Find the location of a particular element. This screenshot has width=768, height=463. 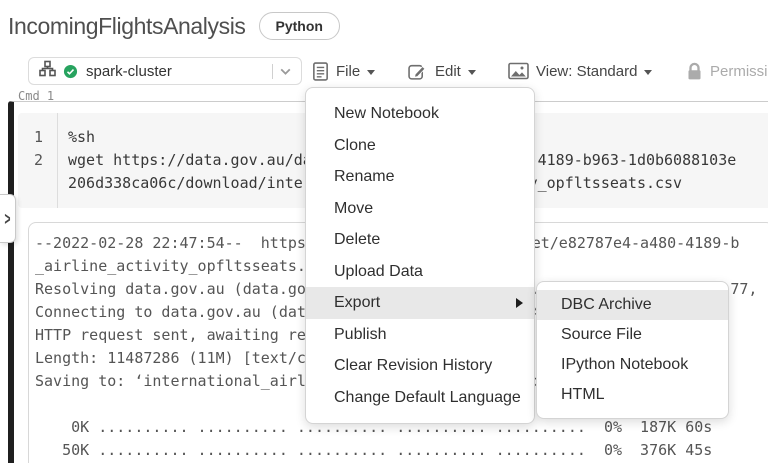

menu-item-dbc-archive: DBC Archive is located at coordinates (632, 305).